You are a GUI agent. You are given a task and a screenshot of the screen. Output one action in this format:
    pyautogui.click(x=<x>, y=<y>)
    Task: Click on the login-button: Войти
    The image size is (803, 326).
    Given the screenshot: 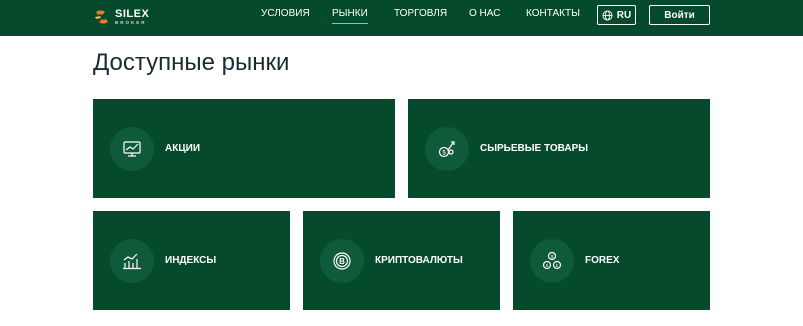 What is the action you would take?
    pyautogui.click(x=679, y=15)
    